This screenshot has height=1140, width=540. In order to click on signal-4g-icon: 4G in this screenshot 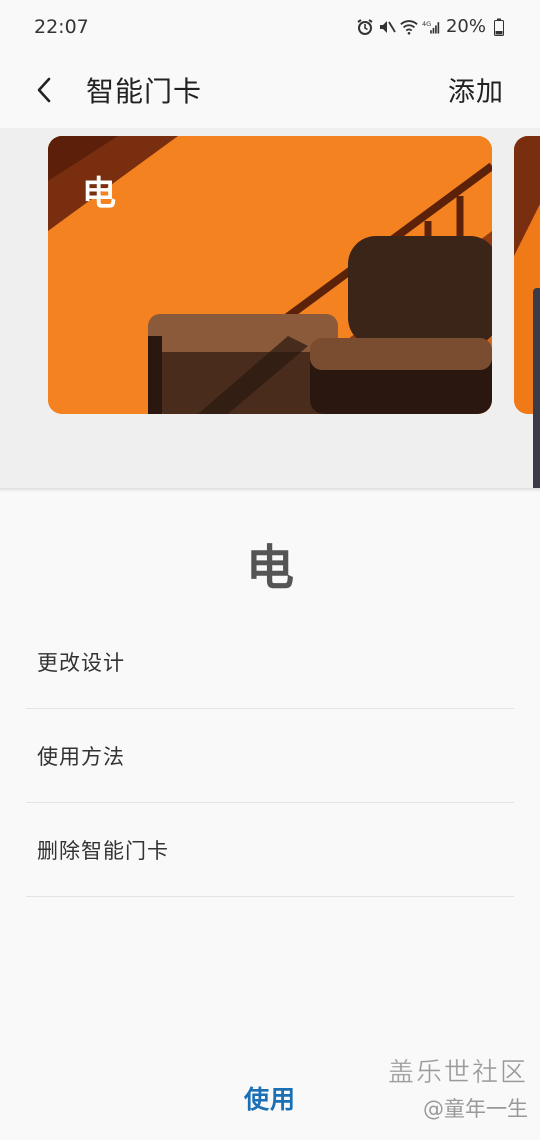, I will do `click(431, 27)`.